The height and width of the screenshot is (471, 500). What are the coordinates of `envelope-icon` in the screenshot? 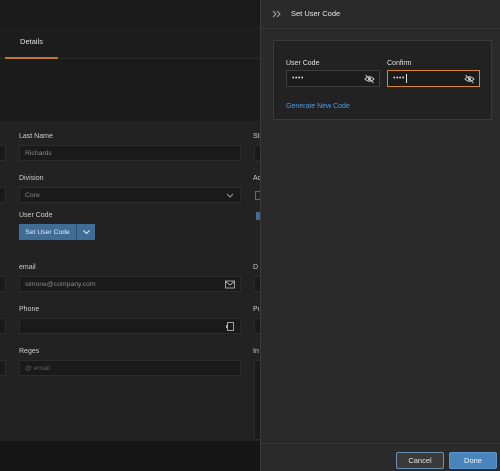 It's located at (230, 284).